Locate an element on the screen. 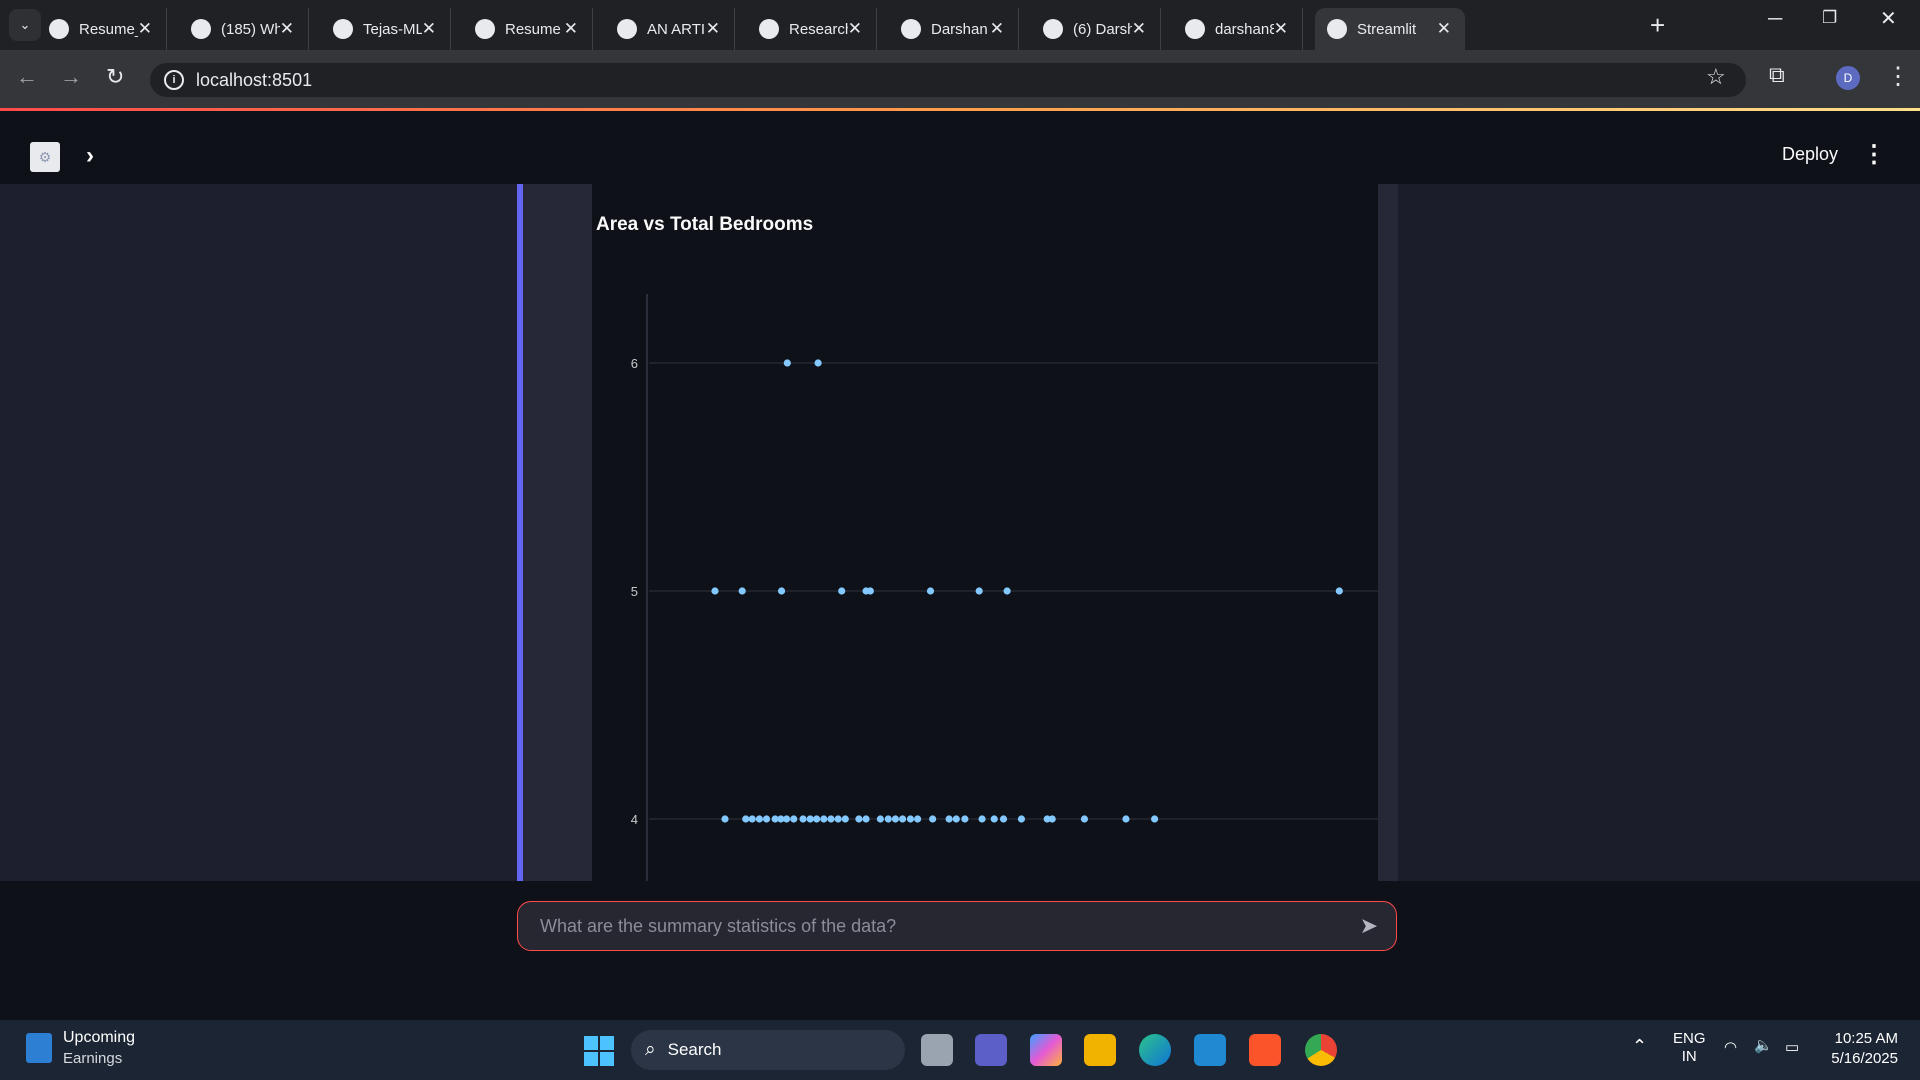  y-tick-label: 4 is located at coordinates (634, 819).